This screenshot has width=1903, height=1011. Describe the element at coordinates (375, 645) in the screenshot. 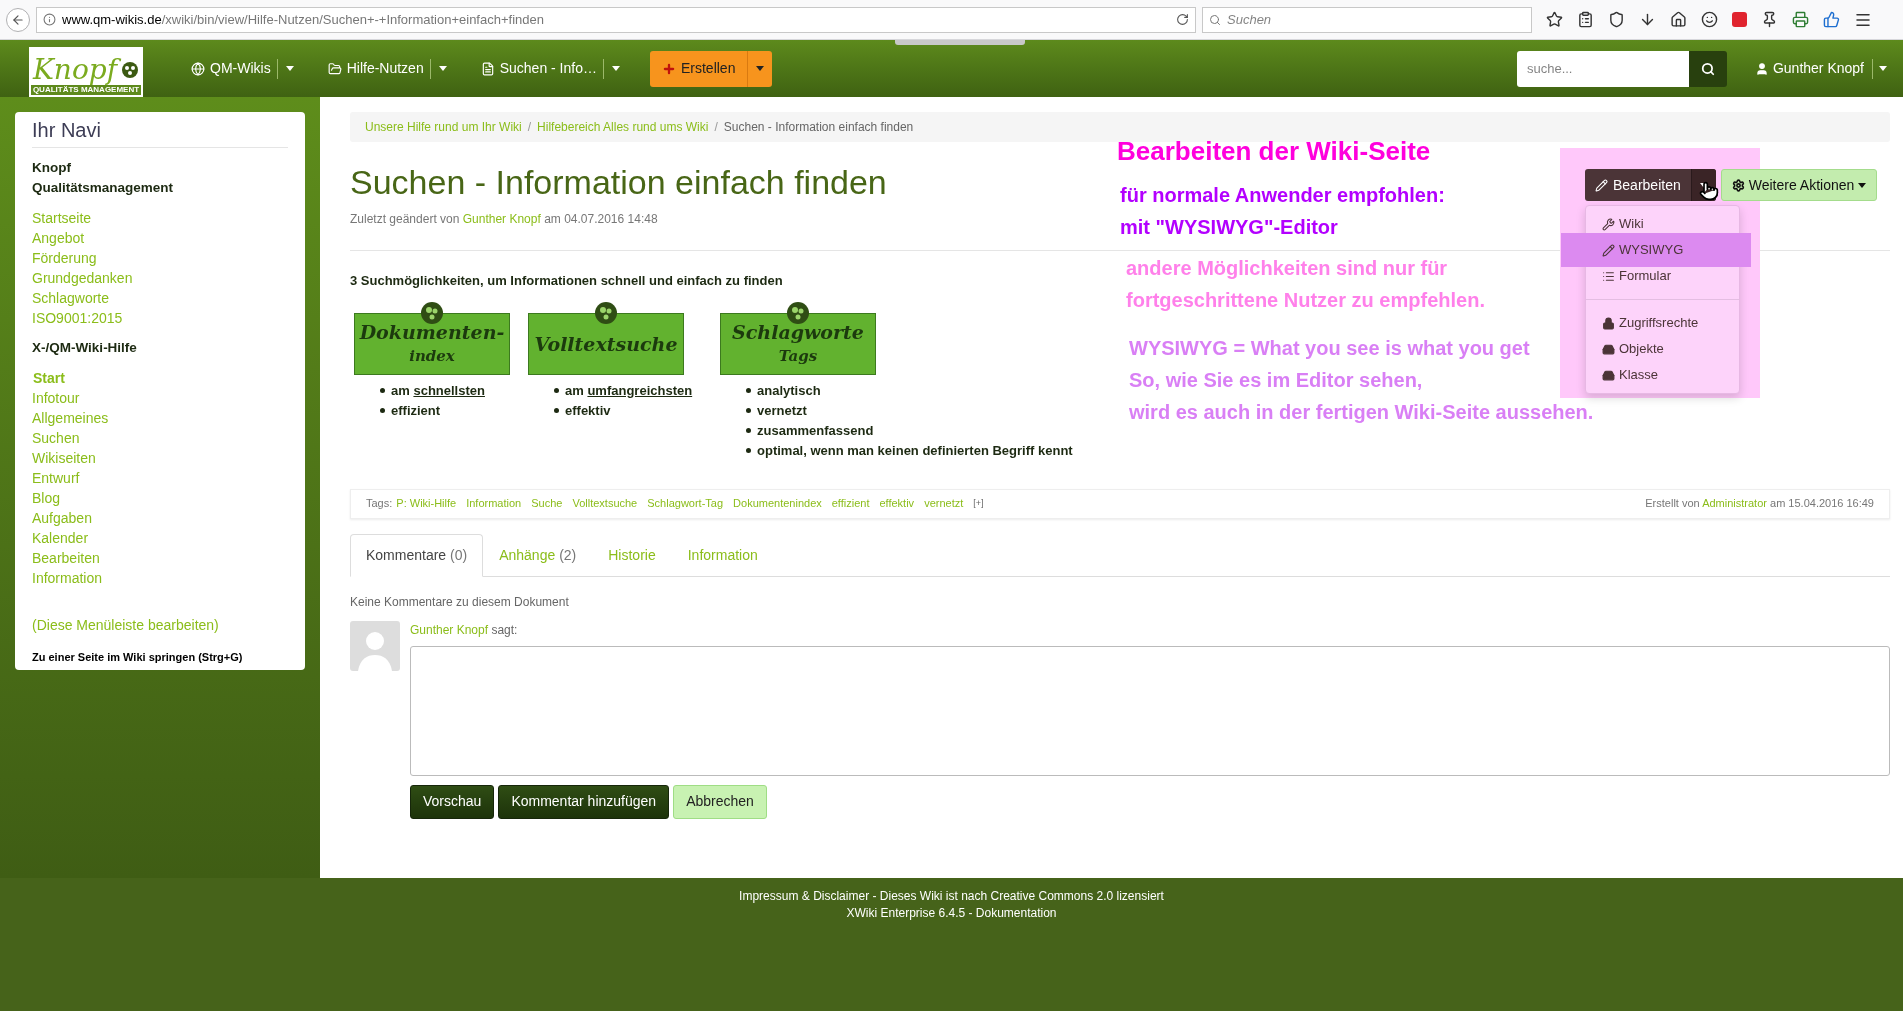

I see `avatar-icon` at that location.